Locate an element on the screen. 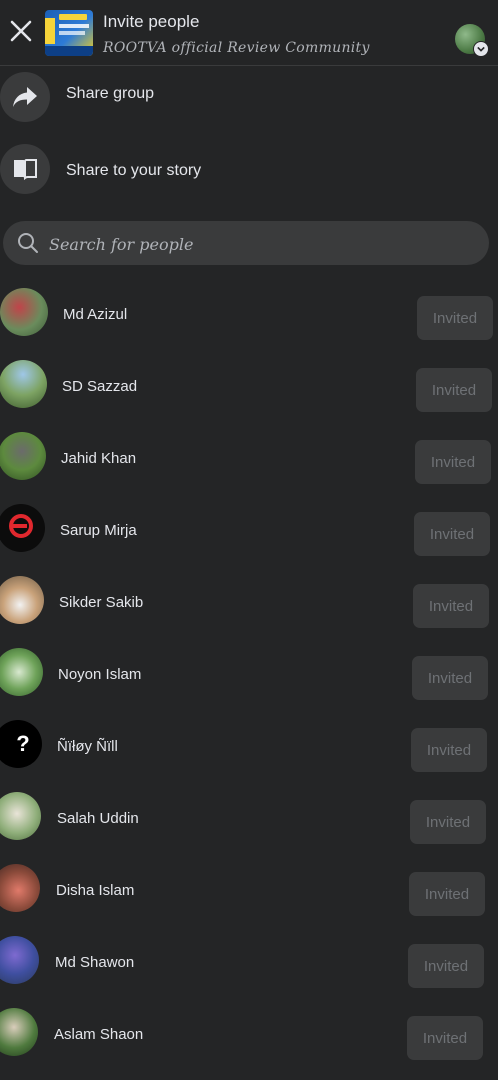  list-item: Md Azizul Invited is located at coordinates (249, 314).